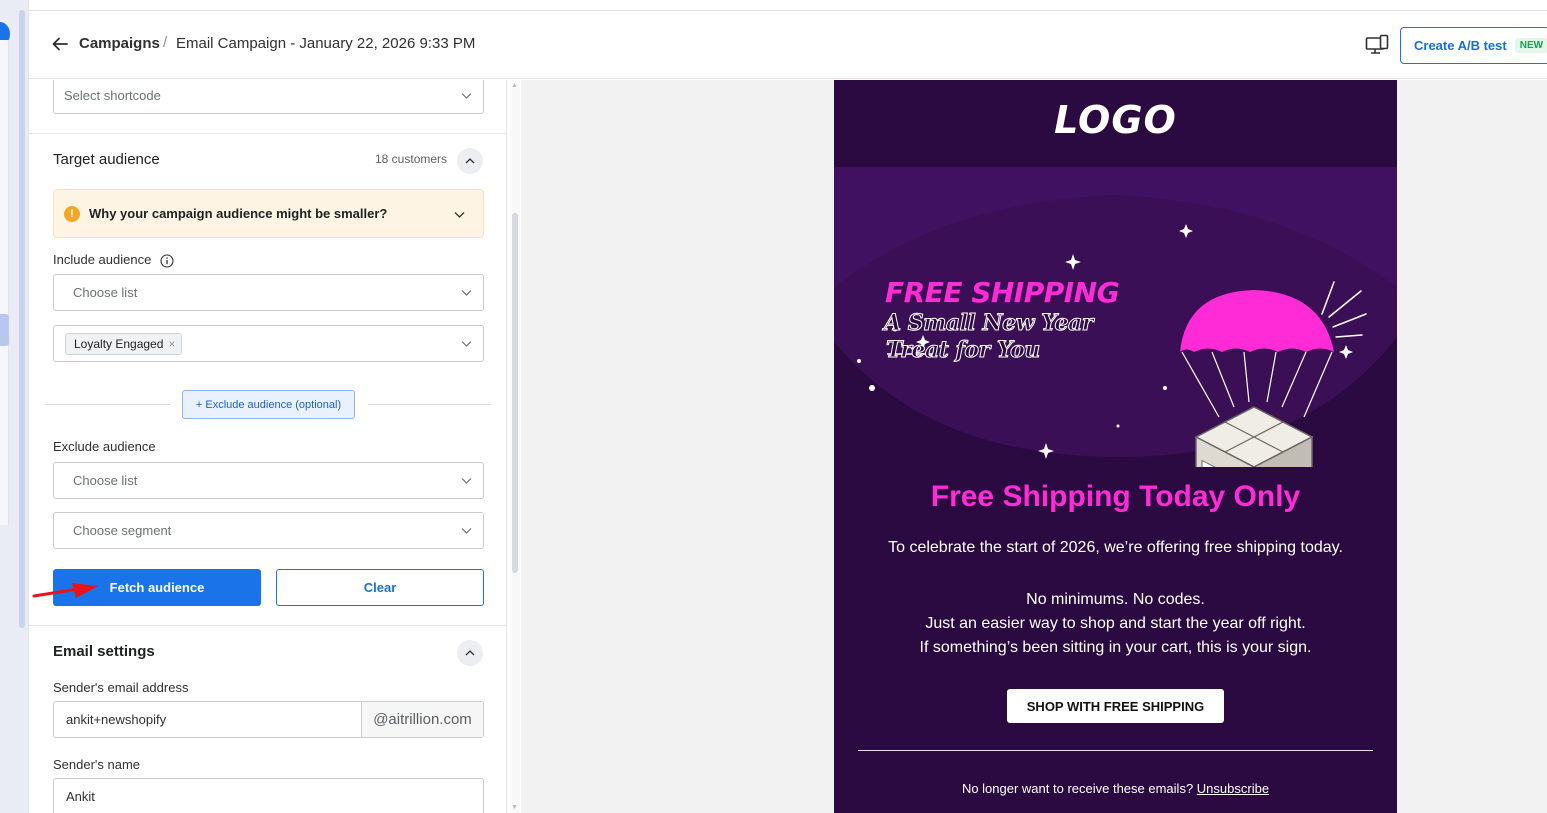  I want to click on left-rail, so click(14, 406).